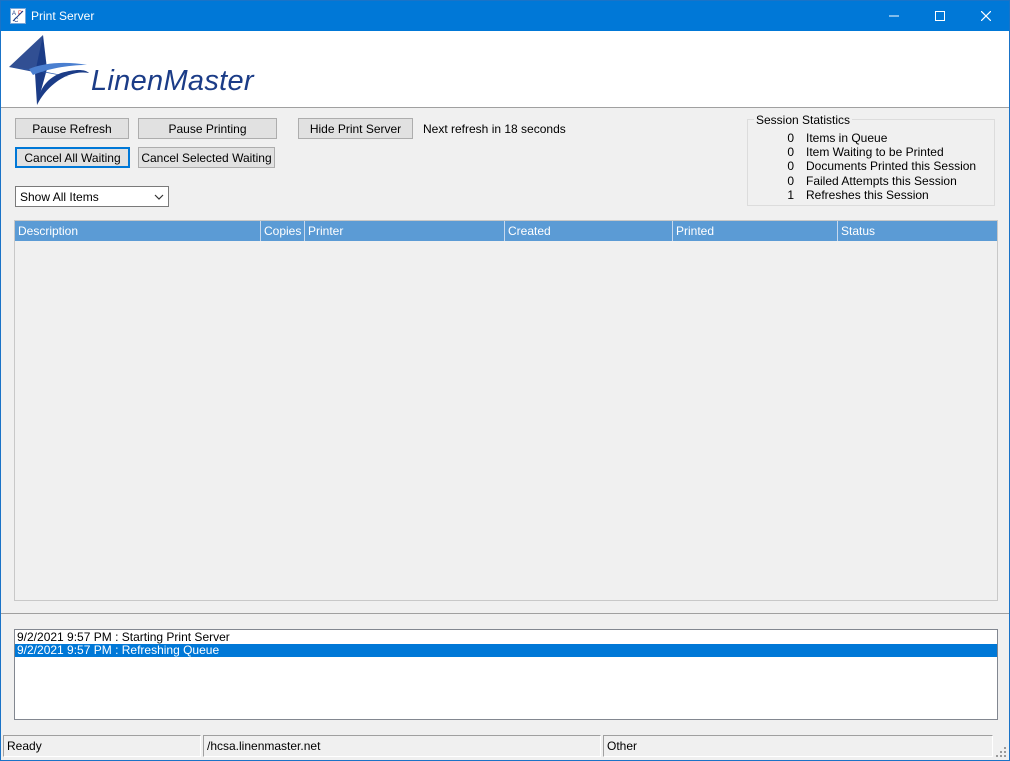 The height and width of the screenshot is (761, 1010). What do you see at coordinates (72, 128) in the screenshot?
I see `pause-refresh-button: Pause Refresh` at bounding box center [72, 128].